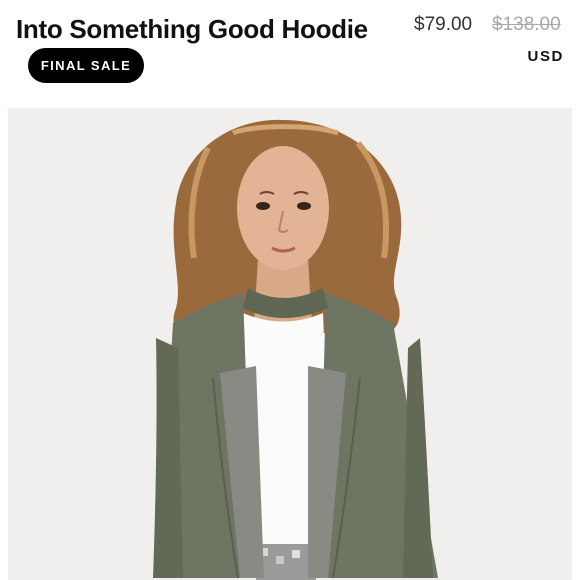  Describe the element at coordinates (576, 344) in the screenshot. I see `image-gutter-right` at that location.